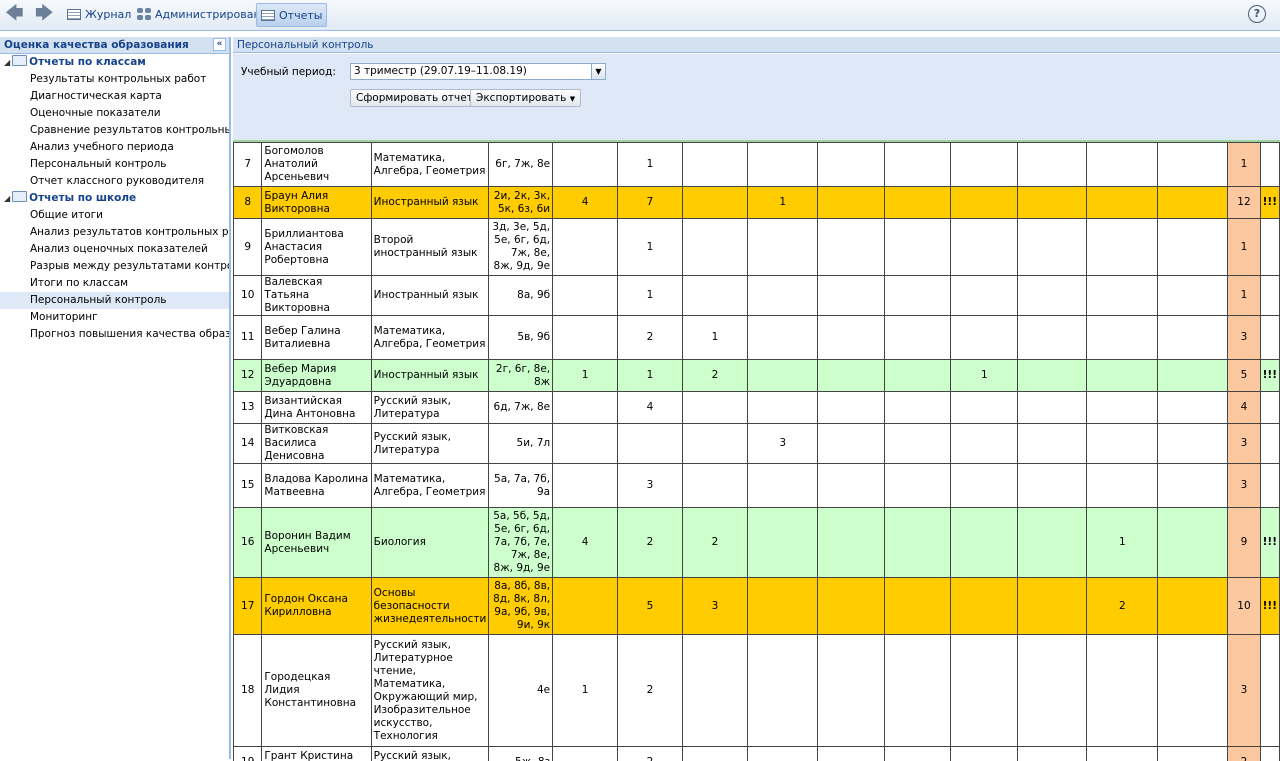 This screenshot has height=761, width=1280. I want to click on journal-button: Журнал, so click(99, 14).